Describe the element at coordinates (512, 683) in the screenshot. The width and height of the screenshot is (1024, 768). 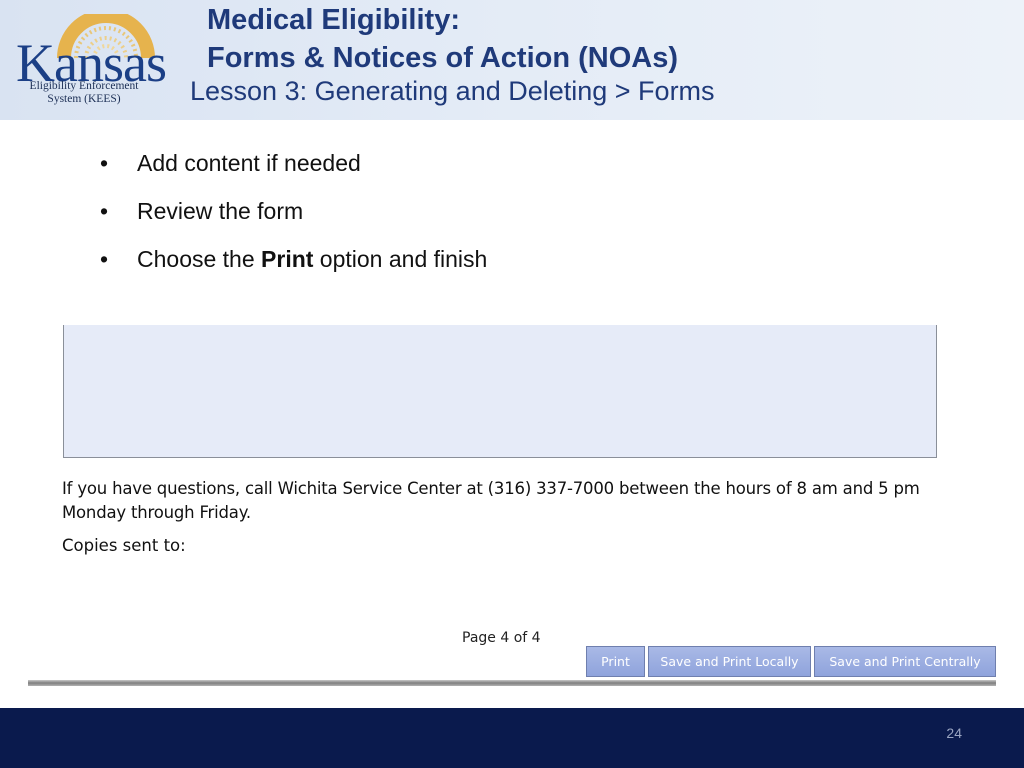
I see `divider` at that location.